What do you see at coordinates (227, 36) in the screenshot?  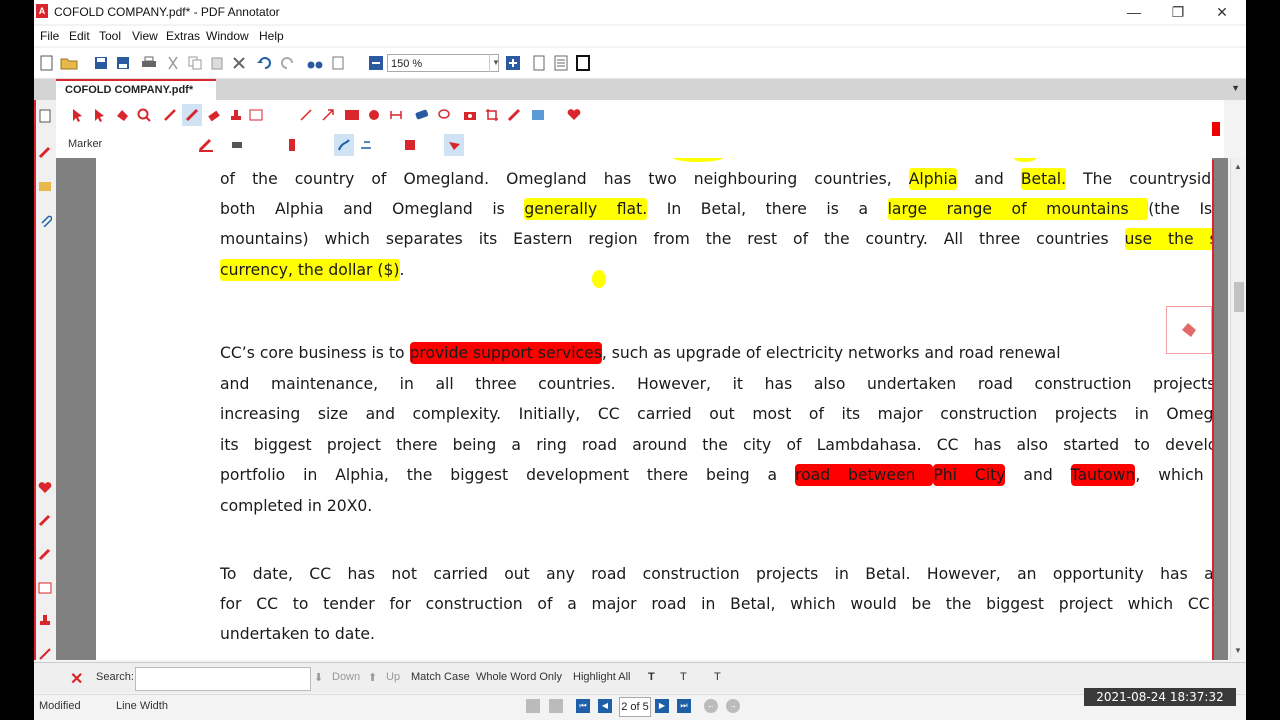 I see `menu-window: Window` at bounding box center [227, 36].